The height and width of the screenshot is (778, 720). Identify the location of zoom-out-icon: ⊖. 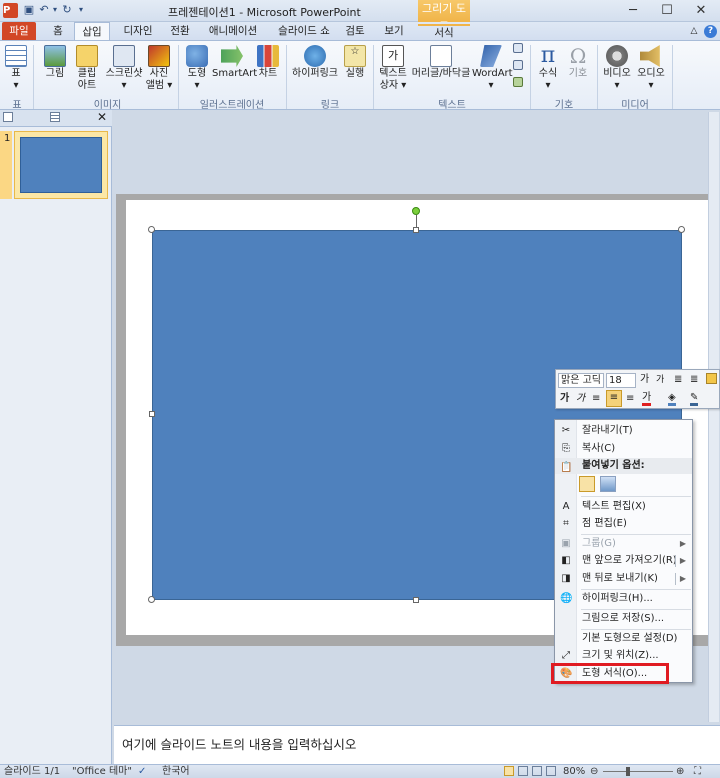
(594, 772).